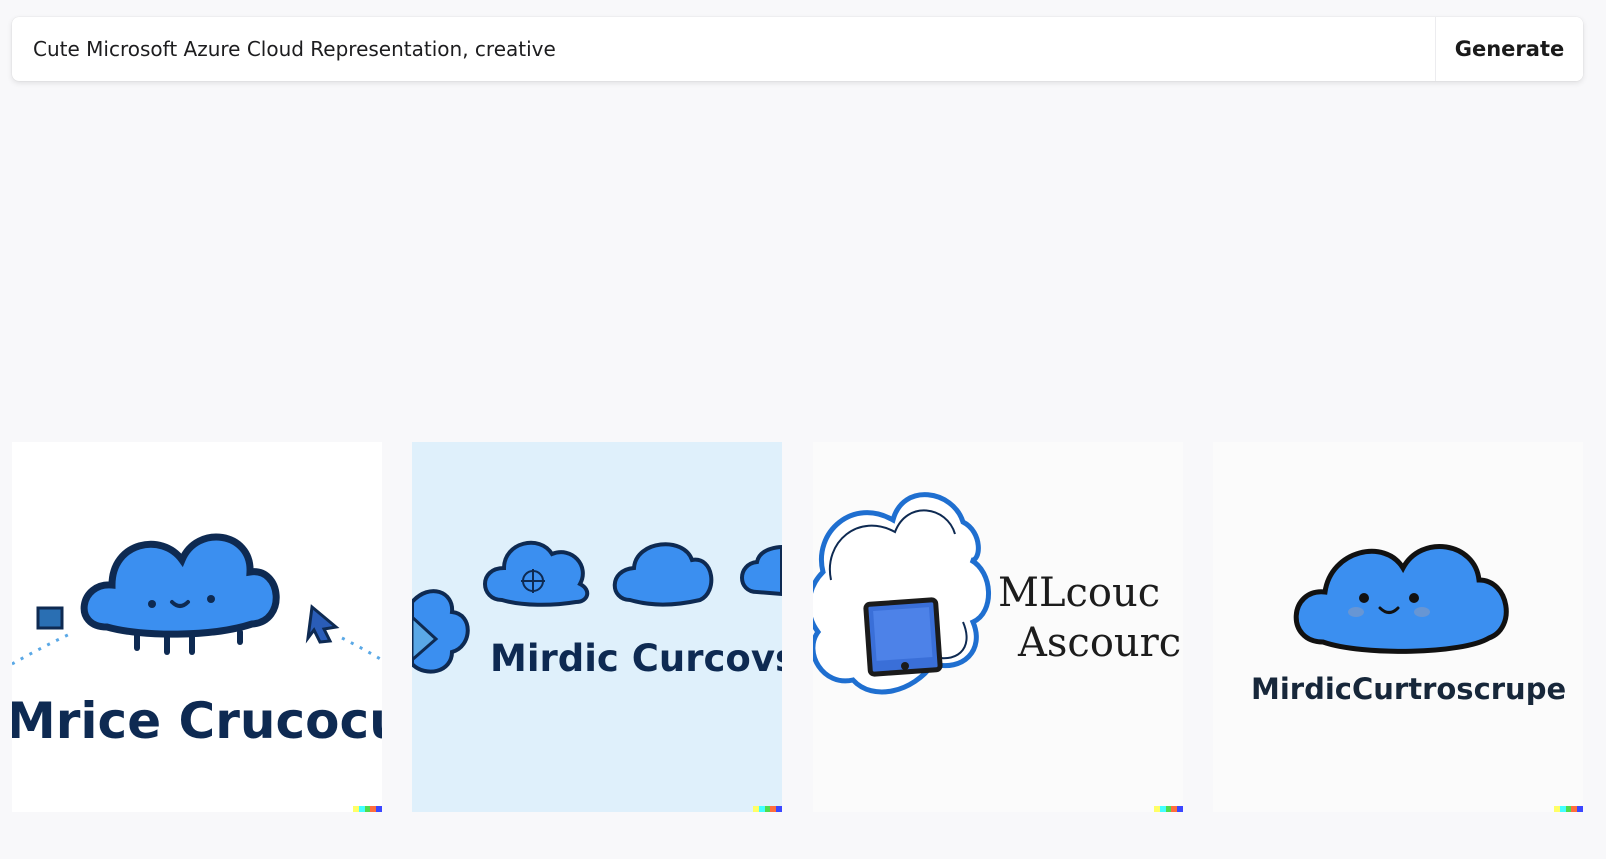 The width and height of the screenshot is (1606, 859). What do you see at coordinates (197, 721) in the screenshot?
I see `tile-caption-1: Mrice Crucocubi` at bounding box center [197, 721].